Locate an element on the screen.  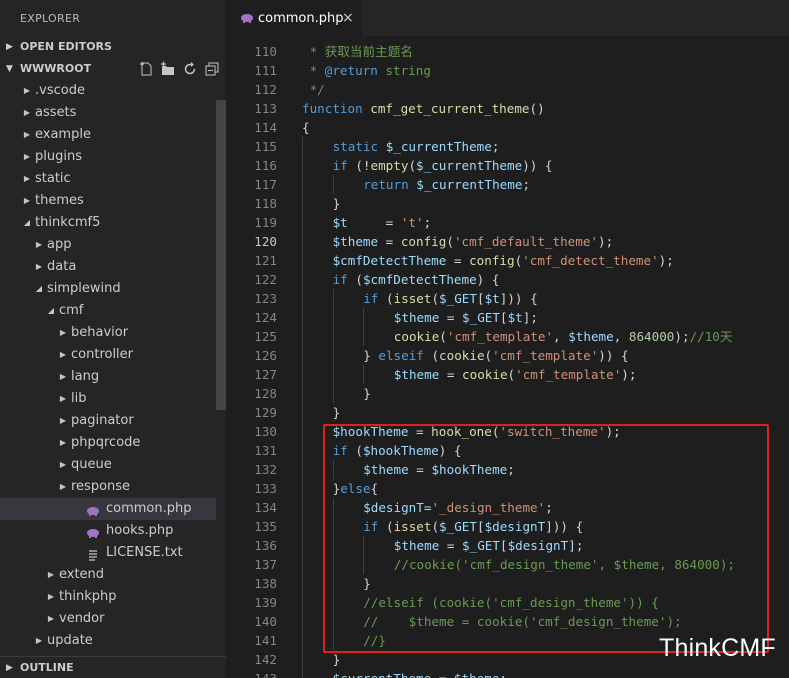
tree-item-label: thinkcmf5 is located at coordinates (68, 222).